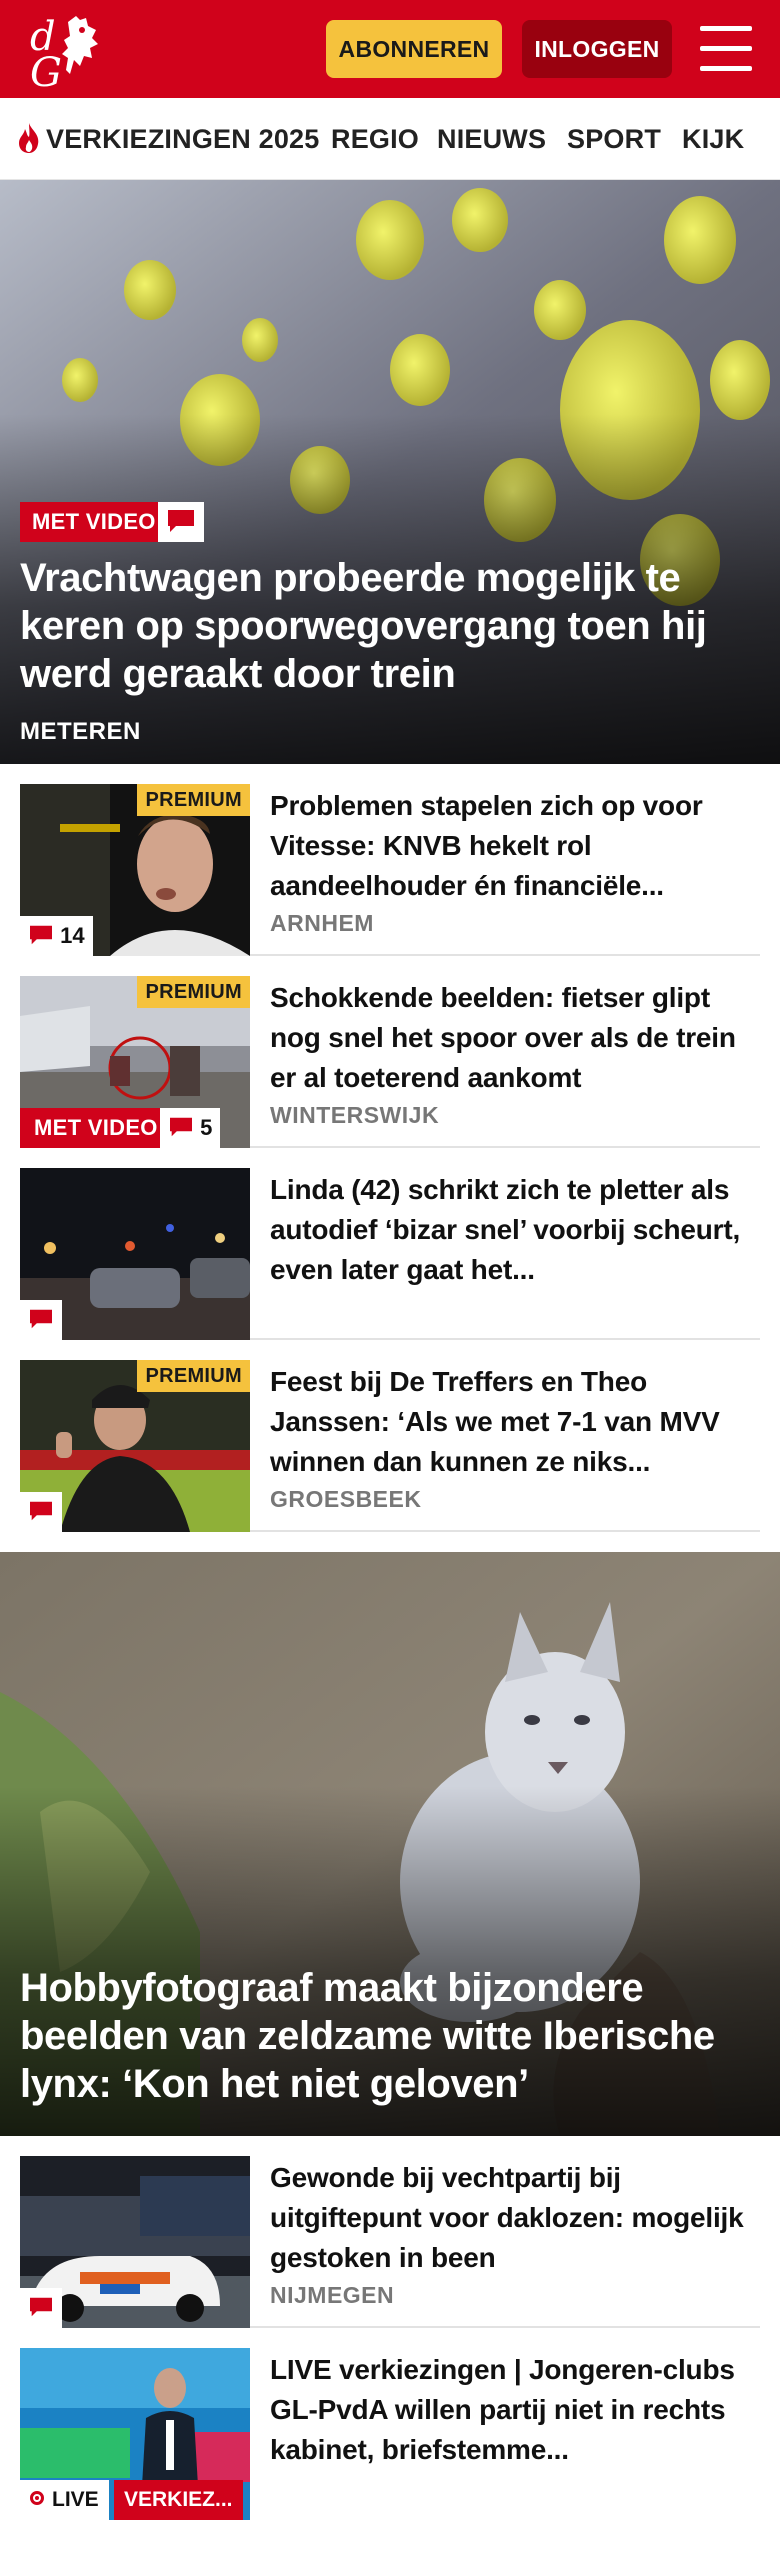  I want to click on live-icon, so click(37, 2498).